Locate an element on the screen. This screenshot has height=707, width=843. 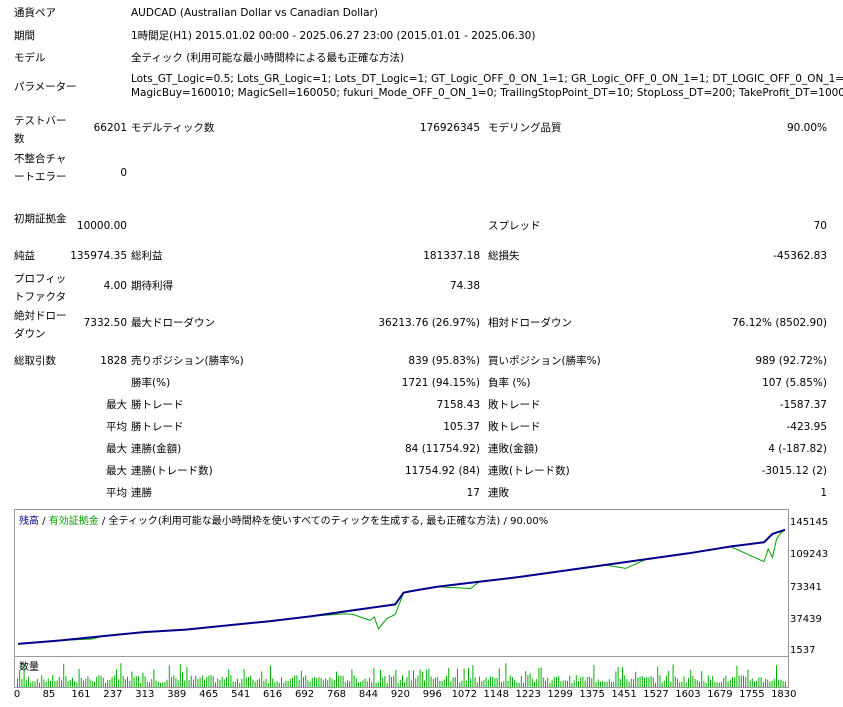
x-tick-label: 541 is located at coordinates (241, 694).